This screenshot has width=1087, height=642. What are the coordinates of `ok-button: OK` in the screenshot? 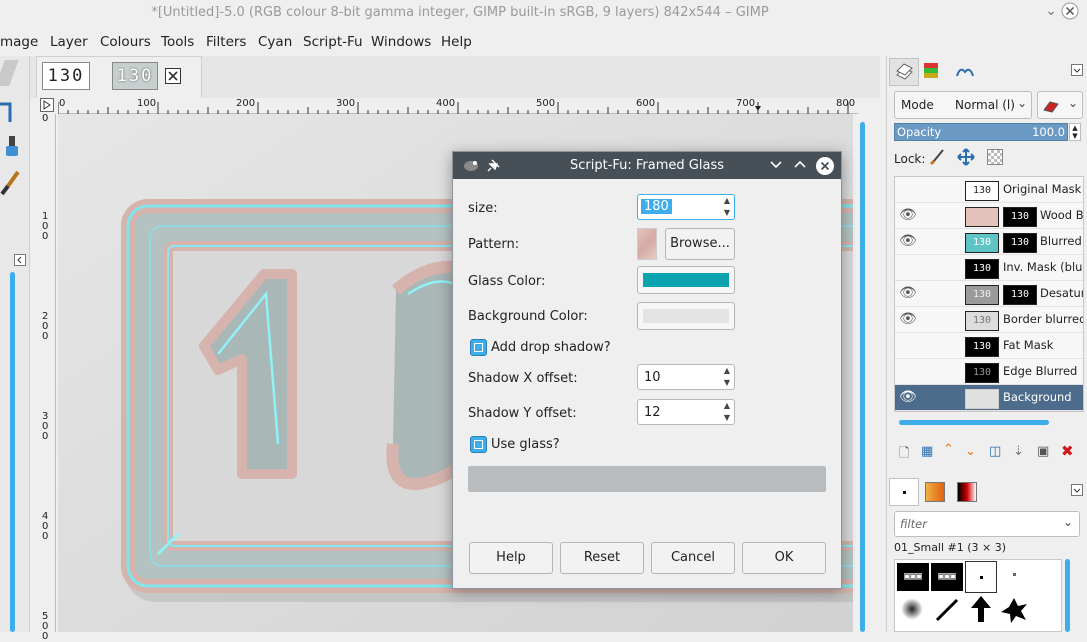 It's located at (784, 558).